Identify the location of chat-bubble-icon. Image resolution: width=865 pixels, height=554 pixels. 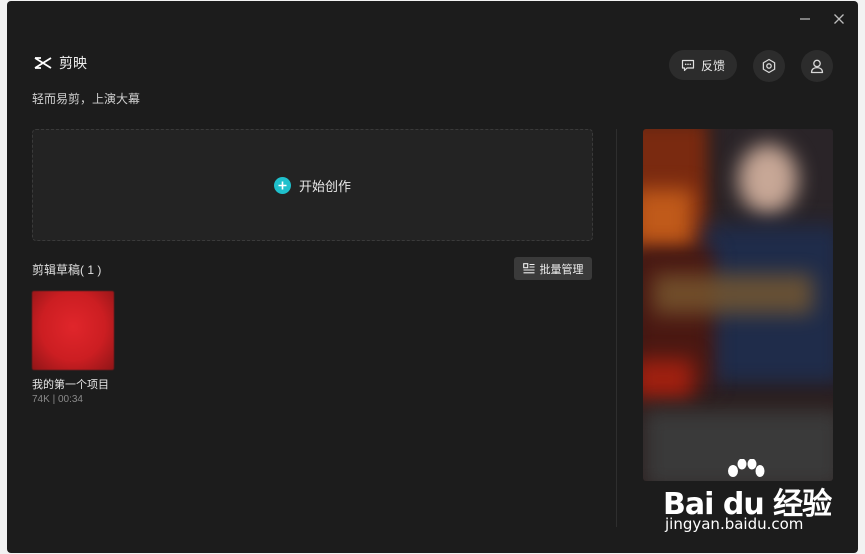
(688, 65).